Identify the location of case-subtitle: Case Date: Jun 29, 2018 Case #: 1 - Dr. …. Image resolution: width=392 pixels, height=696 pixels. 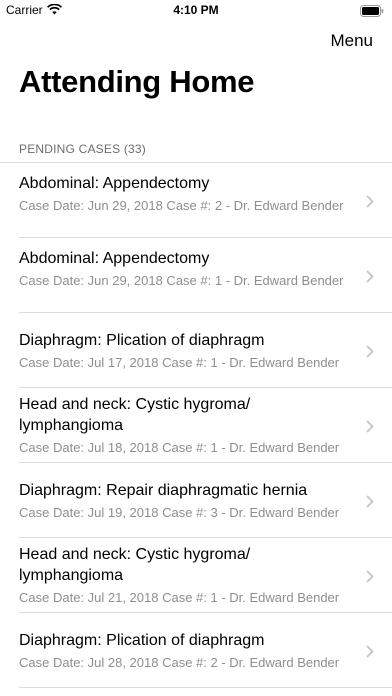
(181, 280).